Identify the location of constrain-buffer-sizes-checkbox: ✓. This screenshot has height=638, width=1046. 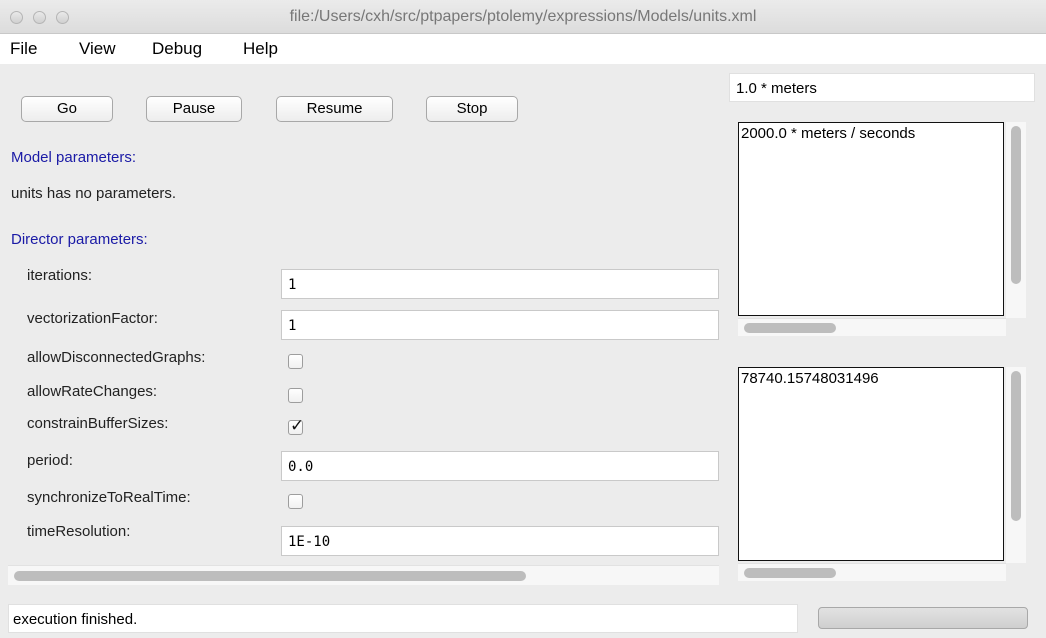
(296, 425).